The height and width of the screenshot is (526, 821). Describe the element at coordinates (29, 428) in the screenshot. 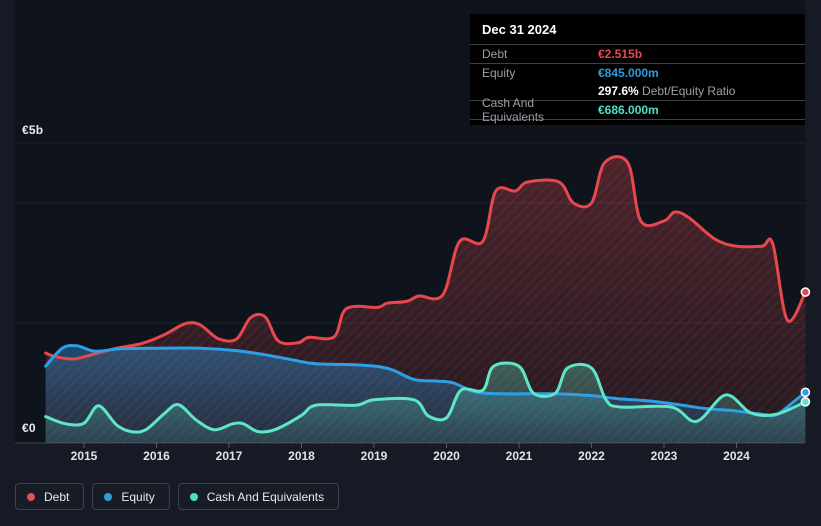

I see `y-axis-zero-label: €0` at that location.